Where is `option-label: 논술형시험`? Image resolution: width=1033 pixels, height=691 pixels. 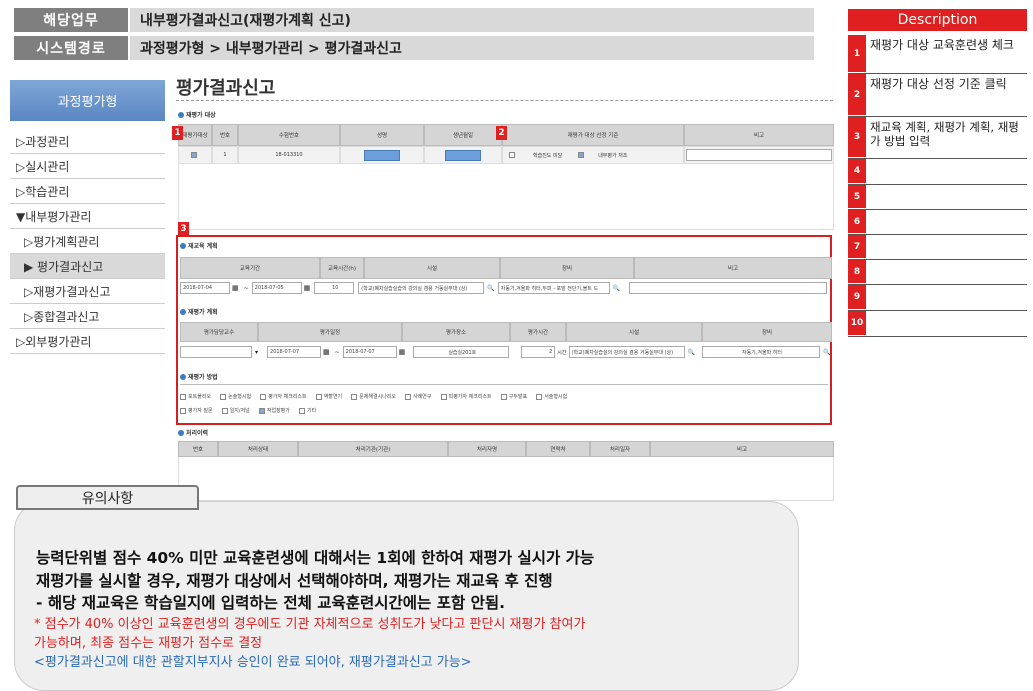
option-label: 논술형시험 is located at coordinates (240, 397).